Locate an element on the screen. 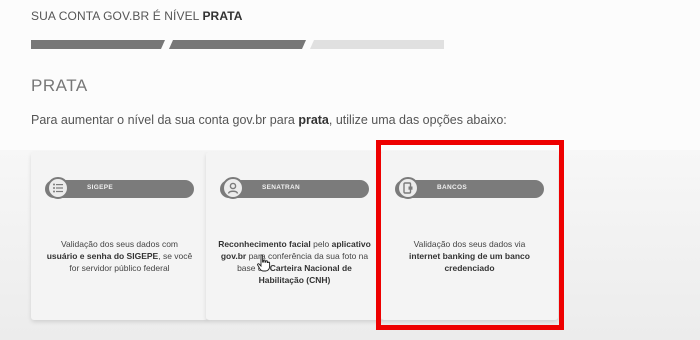 The image size is (700, 340). account-level-name: PRATA is located at coordinates (222, 16).